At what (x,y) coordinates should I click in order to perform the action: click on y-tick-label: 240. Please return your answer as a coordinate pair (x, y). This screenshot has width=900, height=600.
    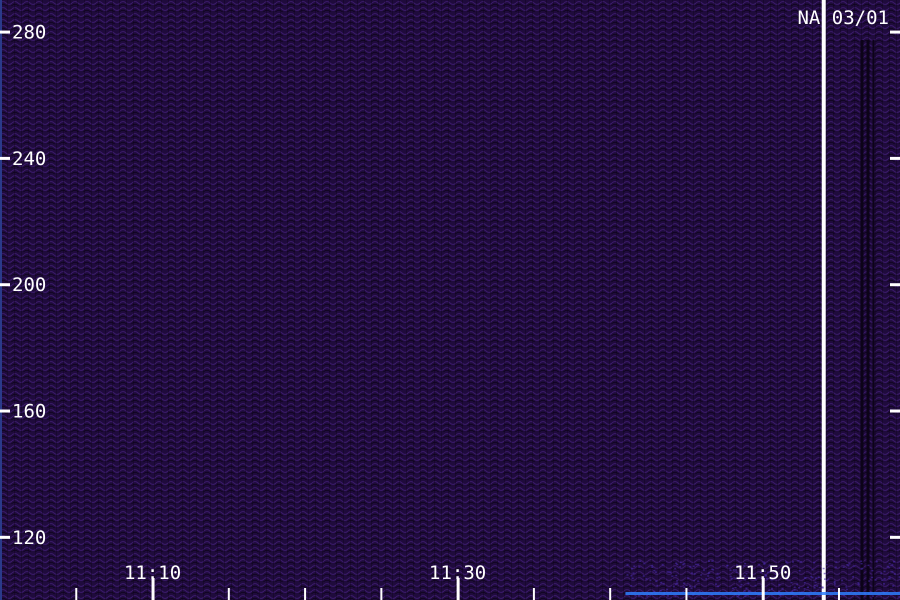
    Looking at the image, I should click on (29, 159).